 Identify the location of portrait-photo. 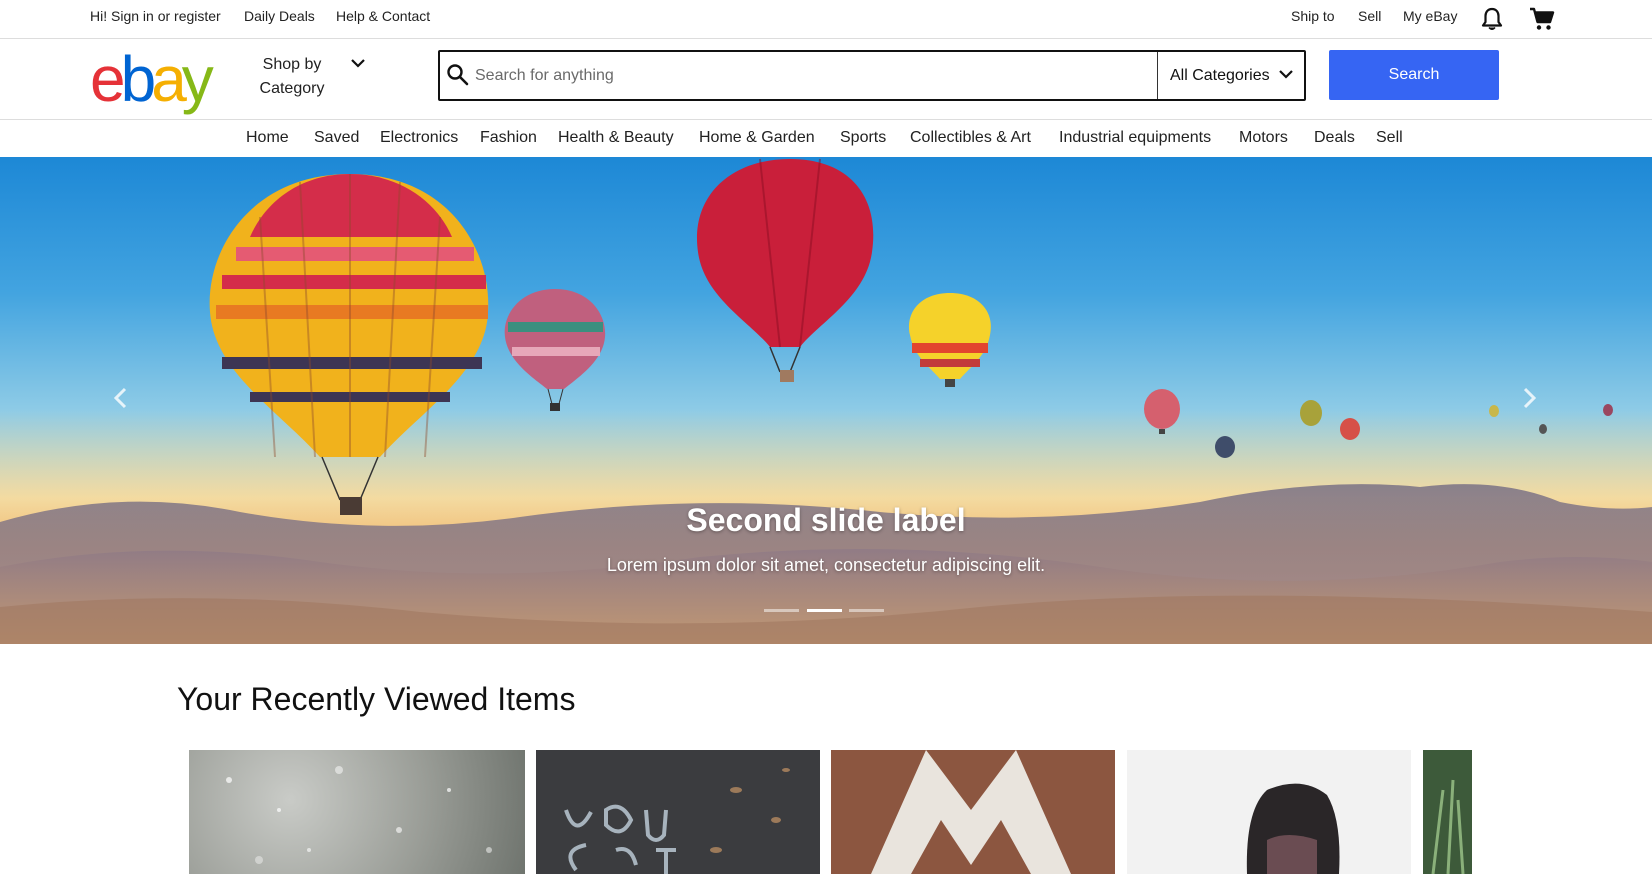
(1293, 828).